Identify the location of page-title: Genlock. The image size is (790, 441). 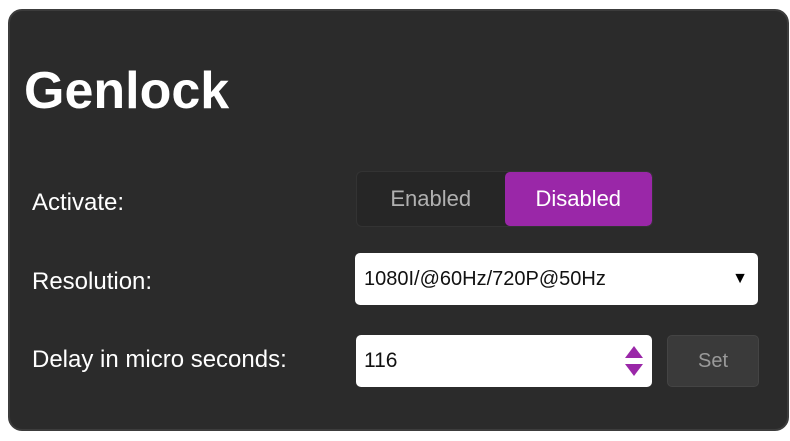
(127, 91).